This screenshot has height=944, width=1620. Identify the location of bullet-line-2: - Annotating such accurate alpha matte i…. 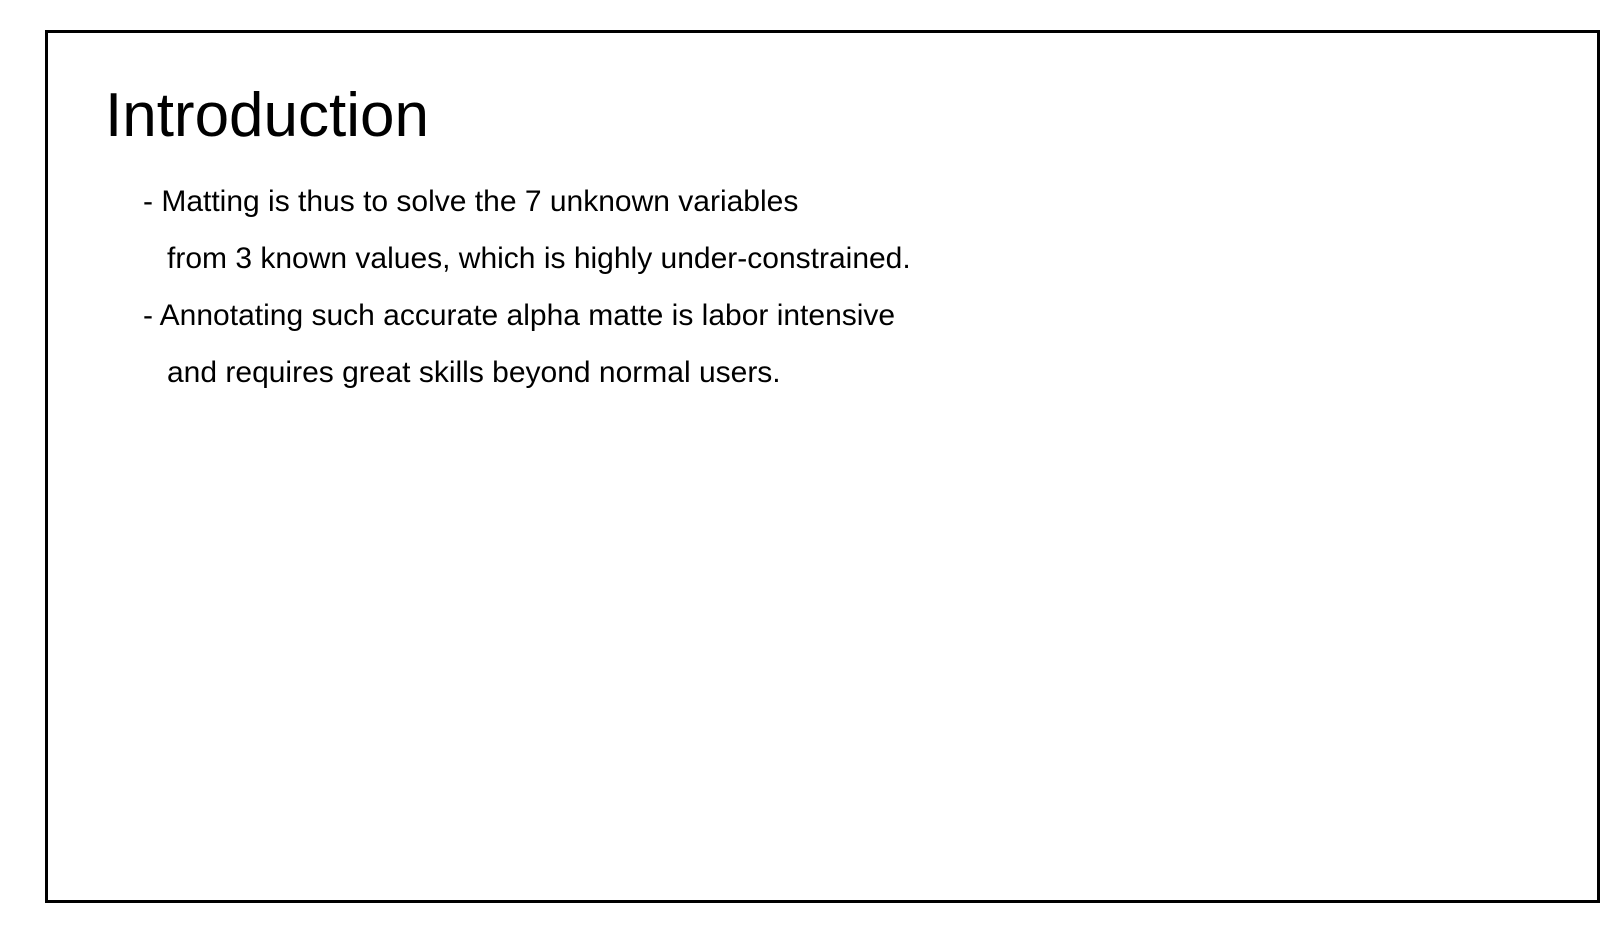
(519, 315).